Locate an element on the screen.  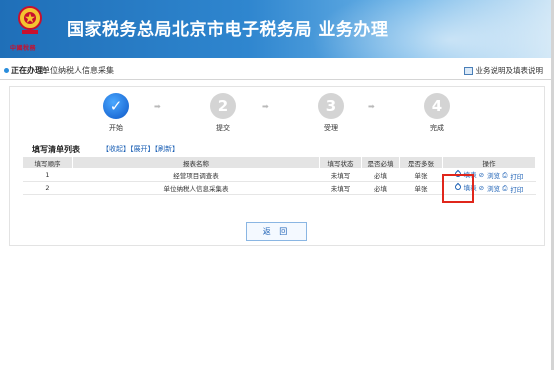
check-icon: ✓ is located at coordinates (116, 106).